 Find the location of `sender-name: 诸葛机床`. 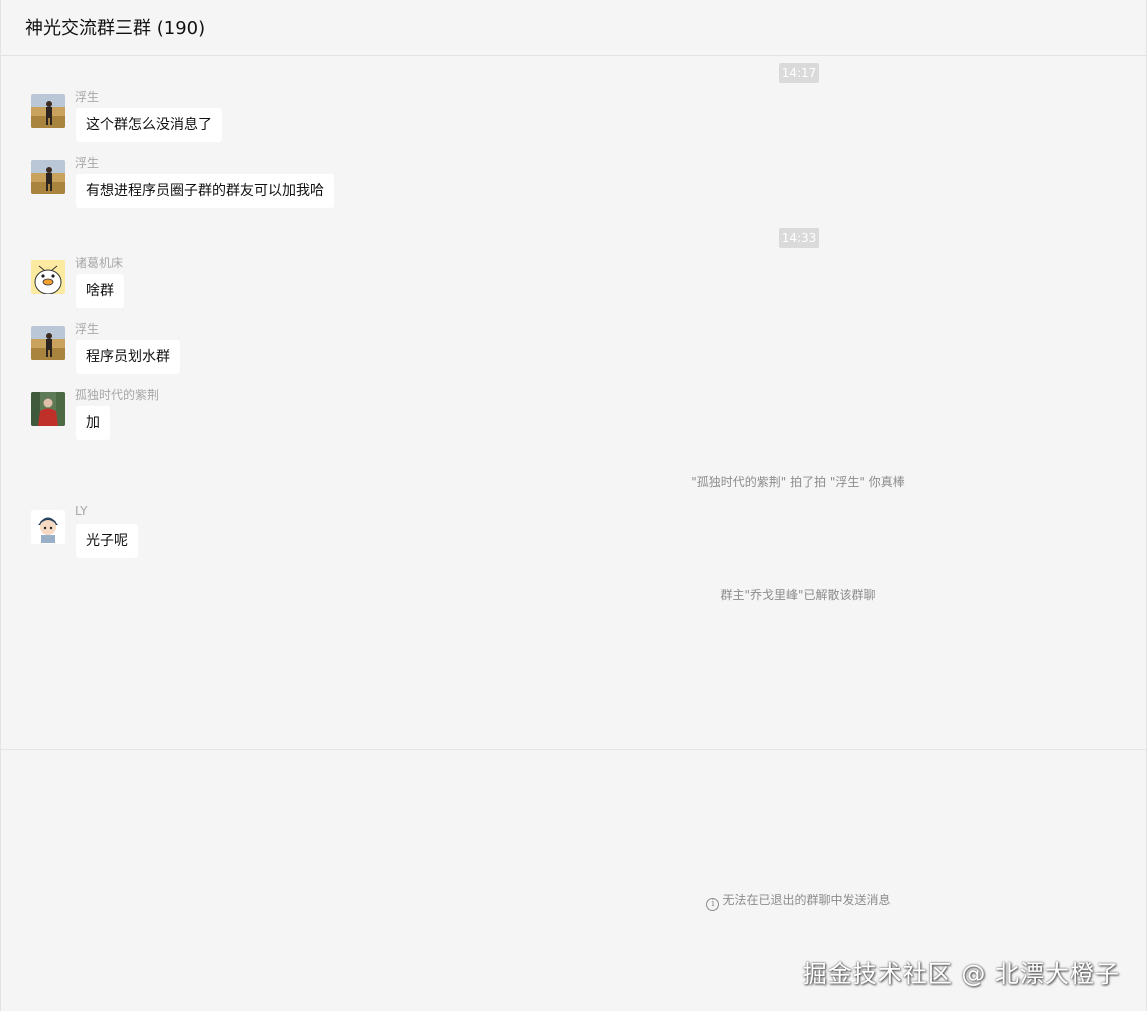

sender-name: 诸葛机床 is located at coordinates (99, 263).